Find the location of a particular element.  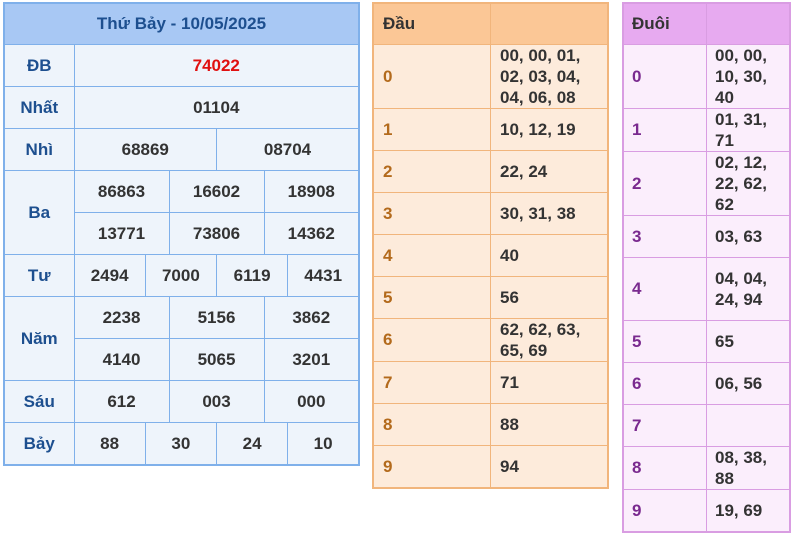

head-digit: 6 is located at coordinates (431, 340).